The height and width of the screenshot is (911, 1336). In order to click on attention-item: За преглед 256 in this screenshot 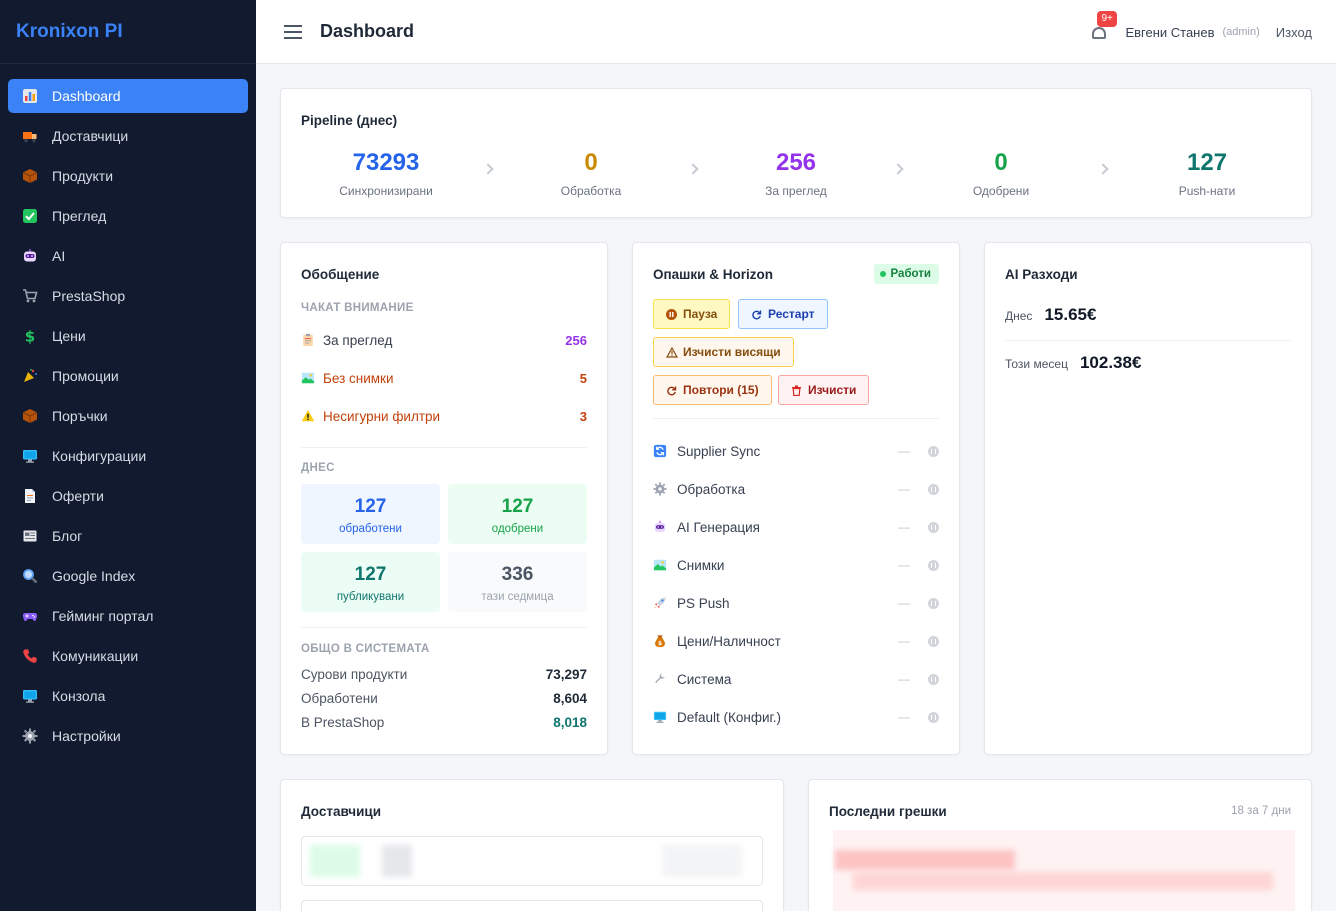, I will do `click(444, 340)`.